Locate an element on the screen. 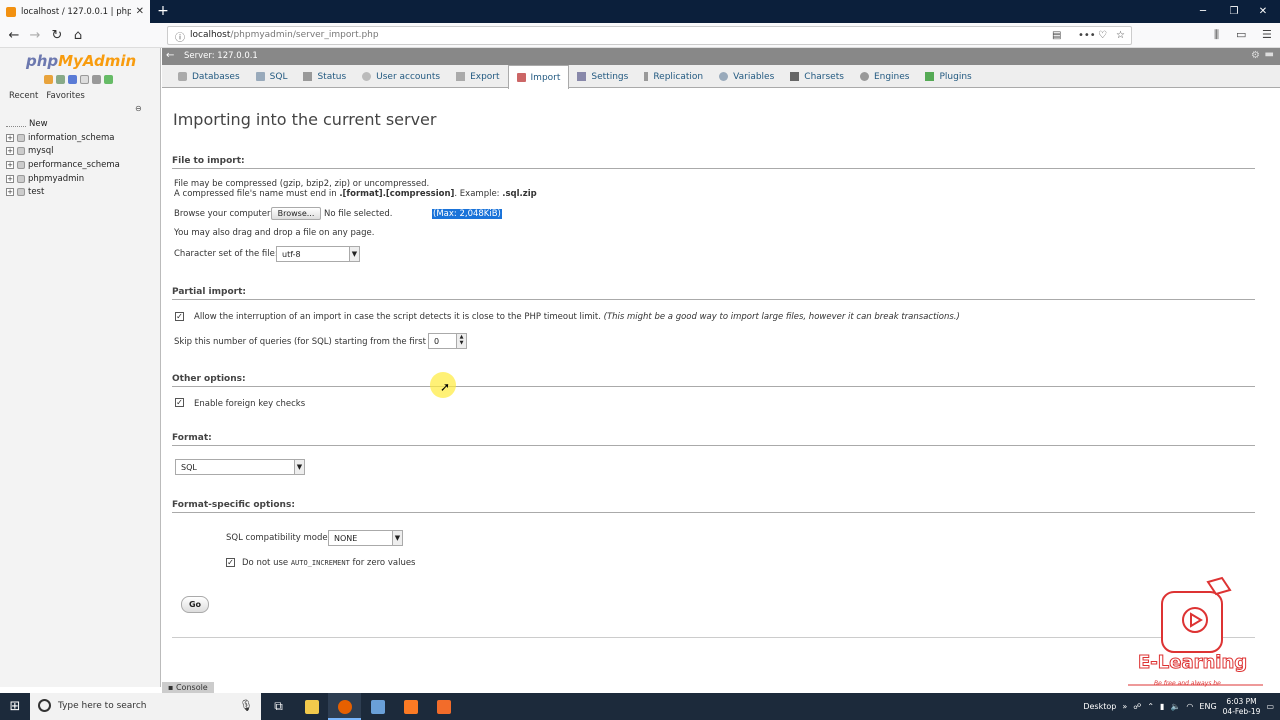 The height and width of the screenshot is (720, 1280). charset-select: utf-8 ▼ is located at coordinates (318, 254).